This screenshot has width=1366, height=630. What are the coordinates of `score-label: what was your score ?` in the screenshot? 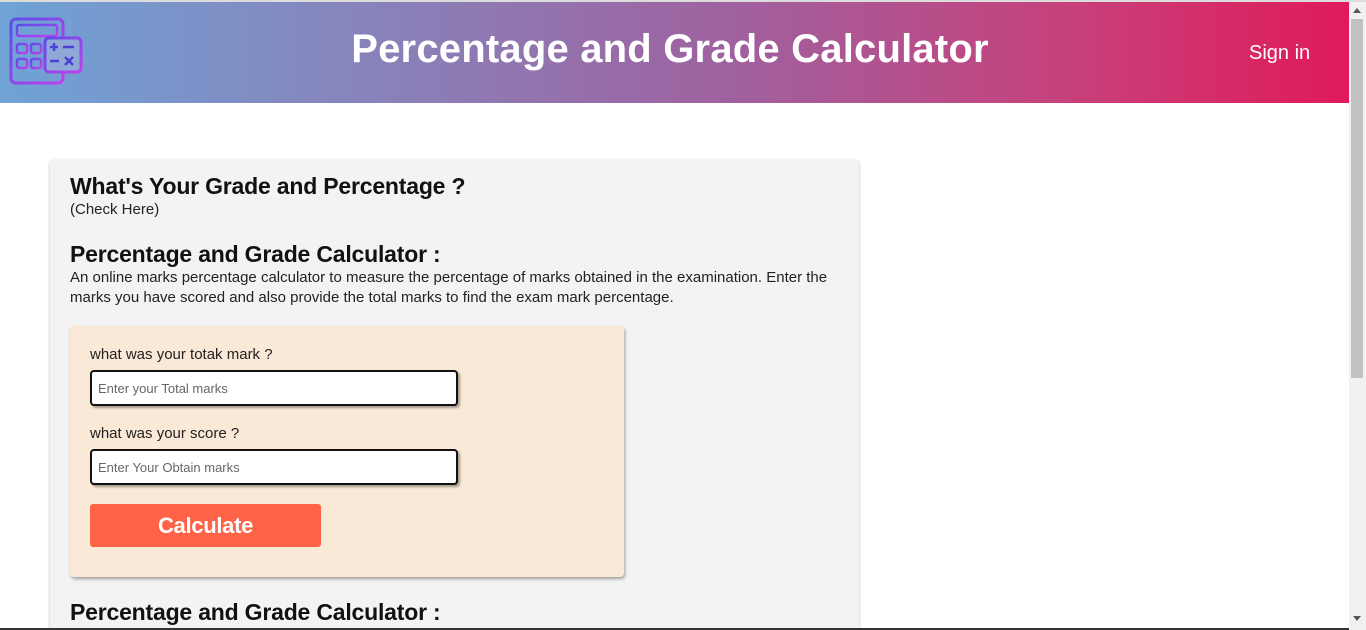 It's located at (165, 433).